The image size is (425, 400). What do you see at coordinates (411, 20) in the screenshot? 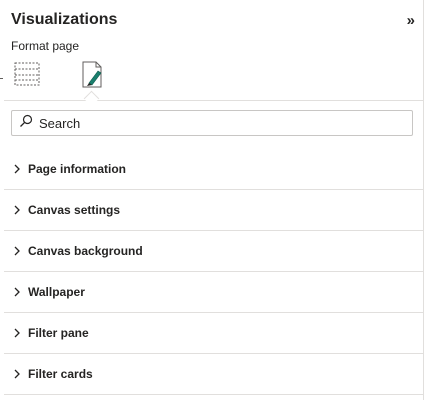
I see `collapse-pane-button: »` at bounding box center [411, 20].